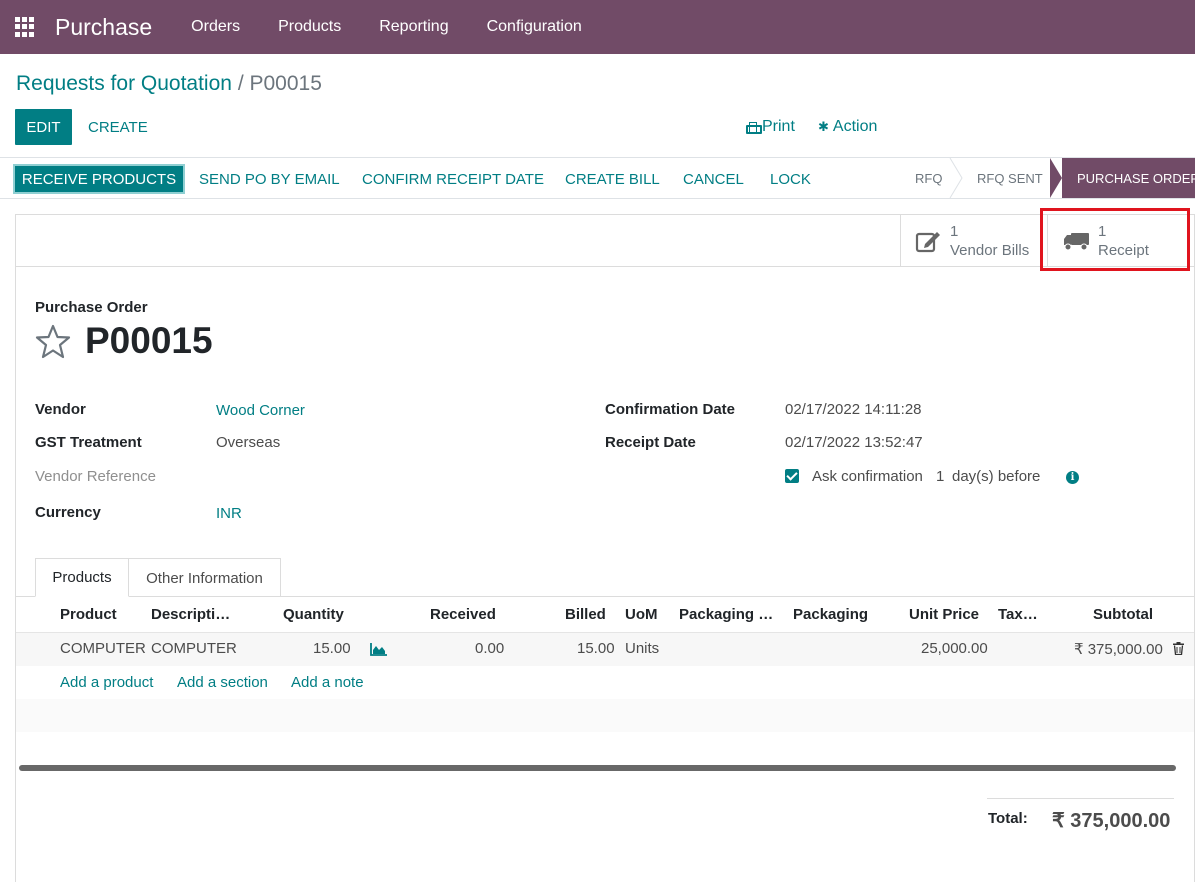  What do you see at coordinates (990, 250) in the screenshot?
I see `vendor-bills-label: Vendor Bills` at bounding box center [990, 250].